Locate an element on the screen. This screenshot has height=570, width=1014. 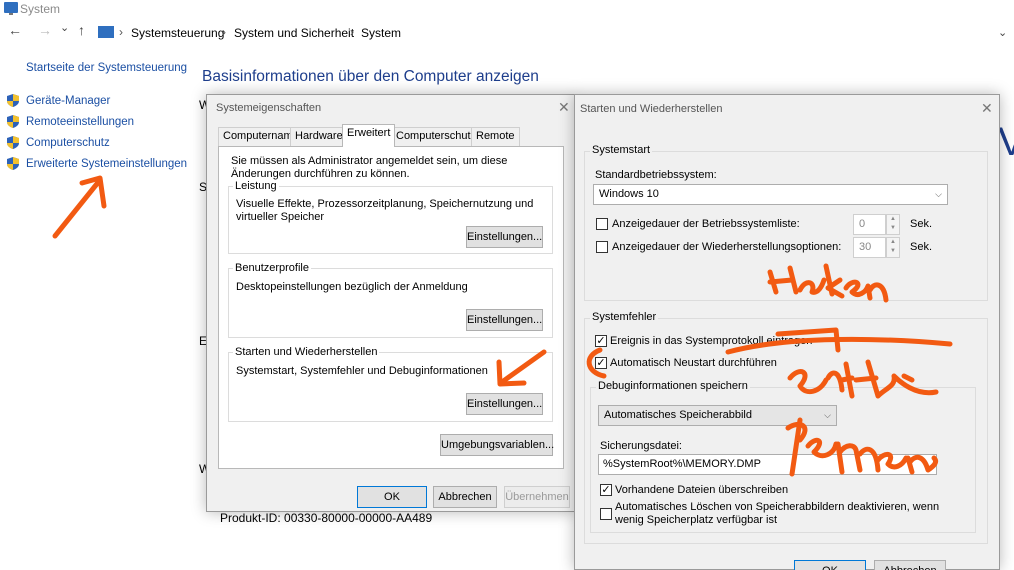
control-panel-home-link: Startseite der Systemsteuerung is located at coordinates (106, 68).